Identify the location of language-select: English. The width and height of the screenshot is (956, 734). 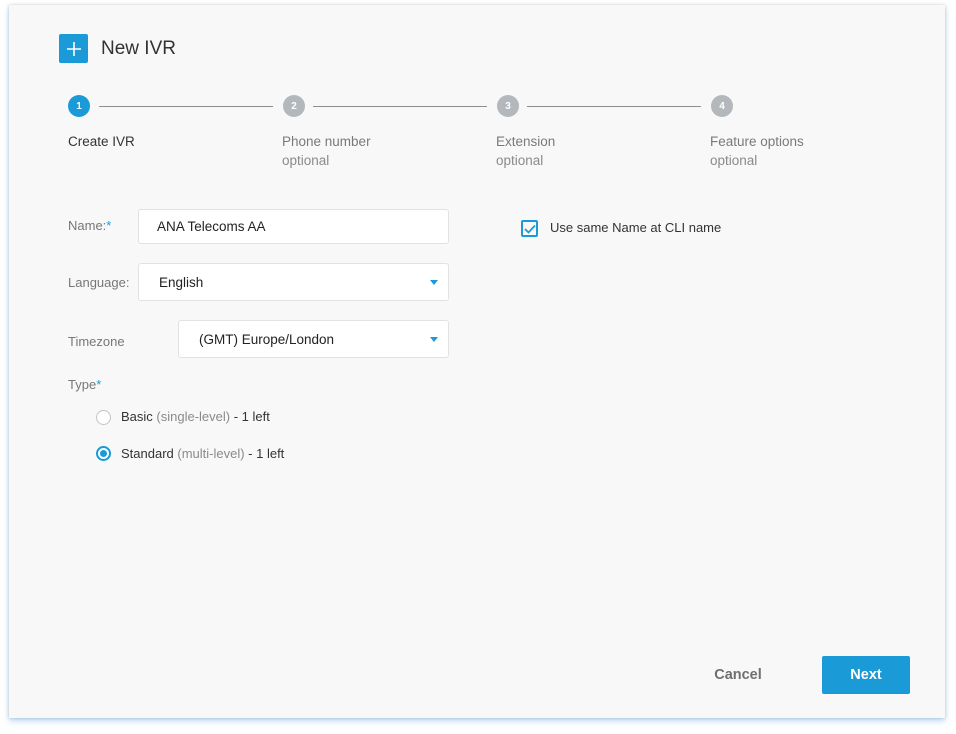
(293, 282).